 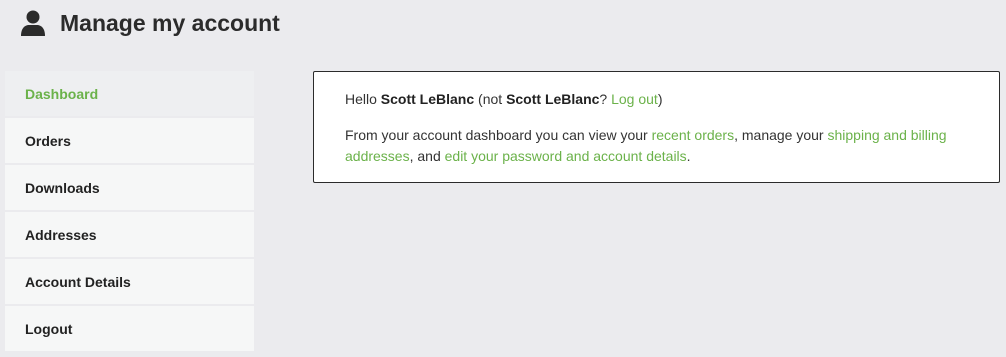 What do you see at coordinates (363, 99) in the screenshot?
I see `greeting-prefix: Hello` at bounding box center [363, 99].